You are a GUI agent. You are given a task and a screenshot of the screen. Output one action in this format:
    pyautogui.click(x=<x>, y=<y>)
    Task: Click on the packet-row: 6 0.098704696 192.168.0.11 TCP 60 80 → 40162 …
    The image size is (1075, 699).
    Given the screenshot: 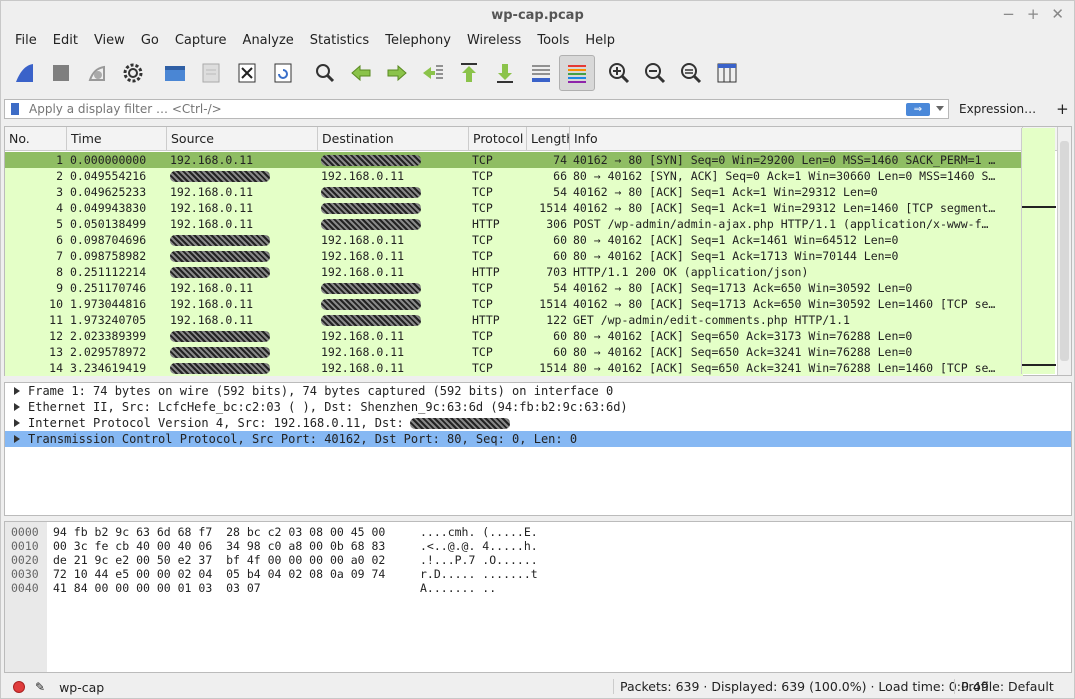 What is the action you would take?
    pyautogui.click(x=514, y=240)
    